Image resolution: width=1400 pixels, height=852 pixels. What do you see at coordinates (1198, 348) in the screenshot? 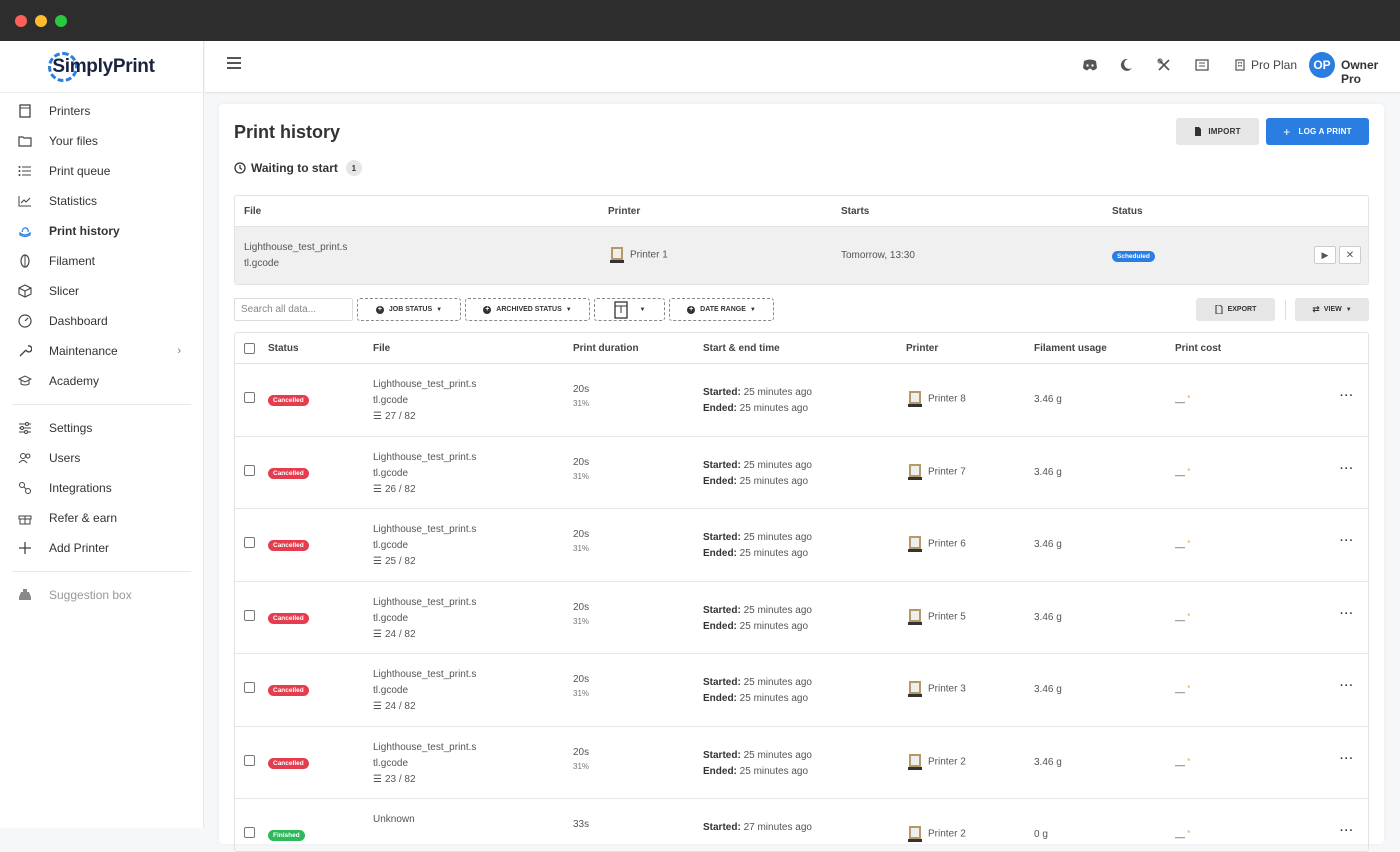
I see `col-cost: Print cost` at bounding box center [1198, 348].